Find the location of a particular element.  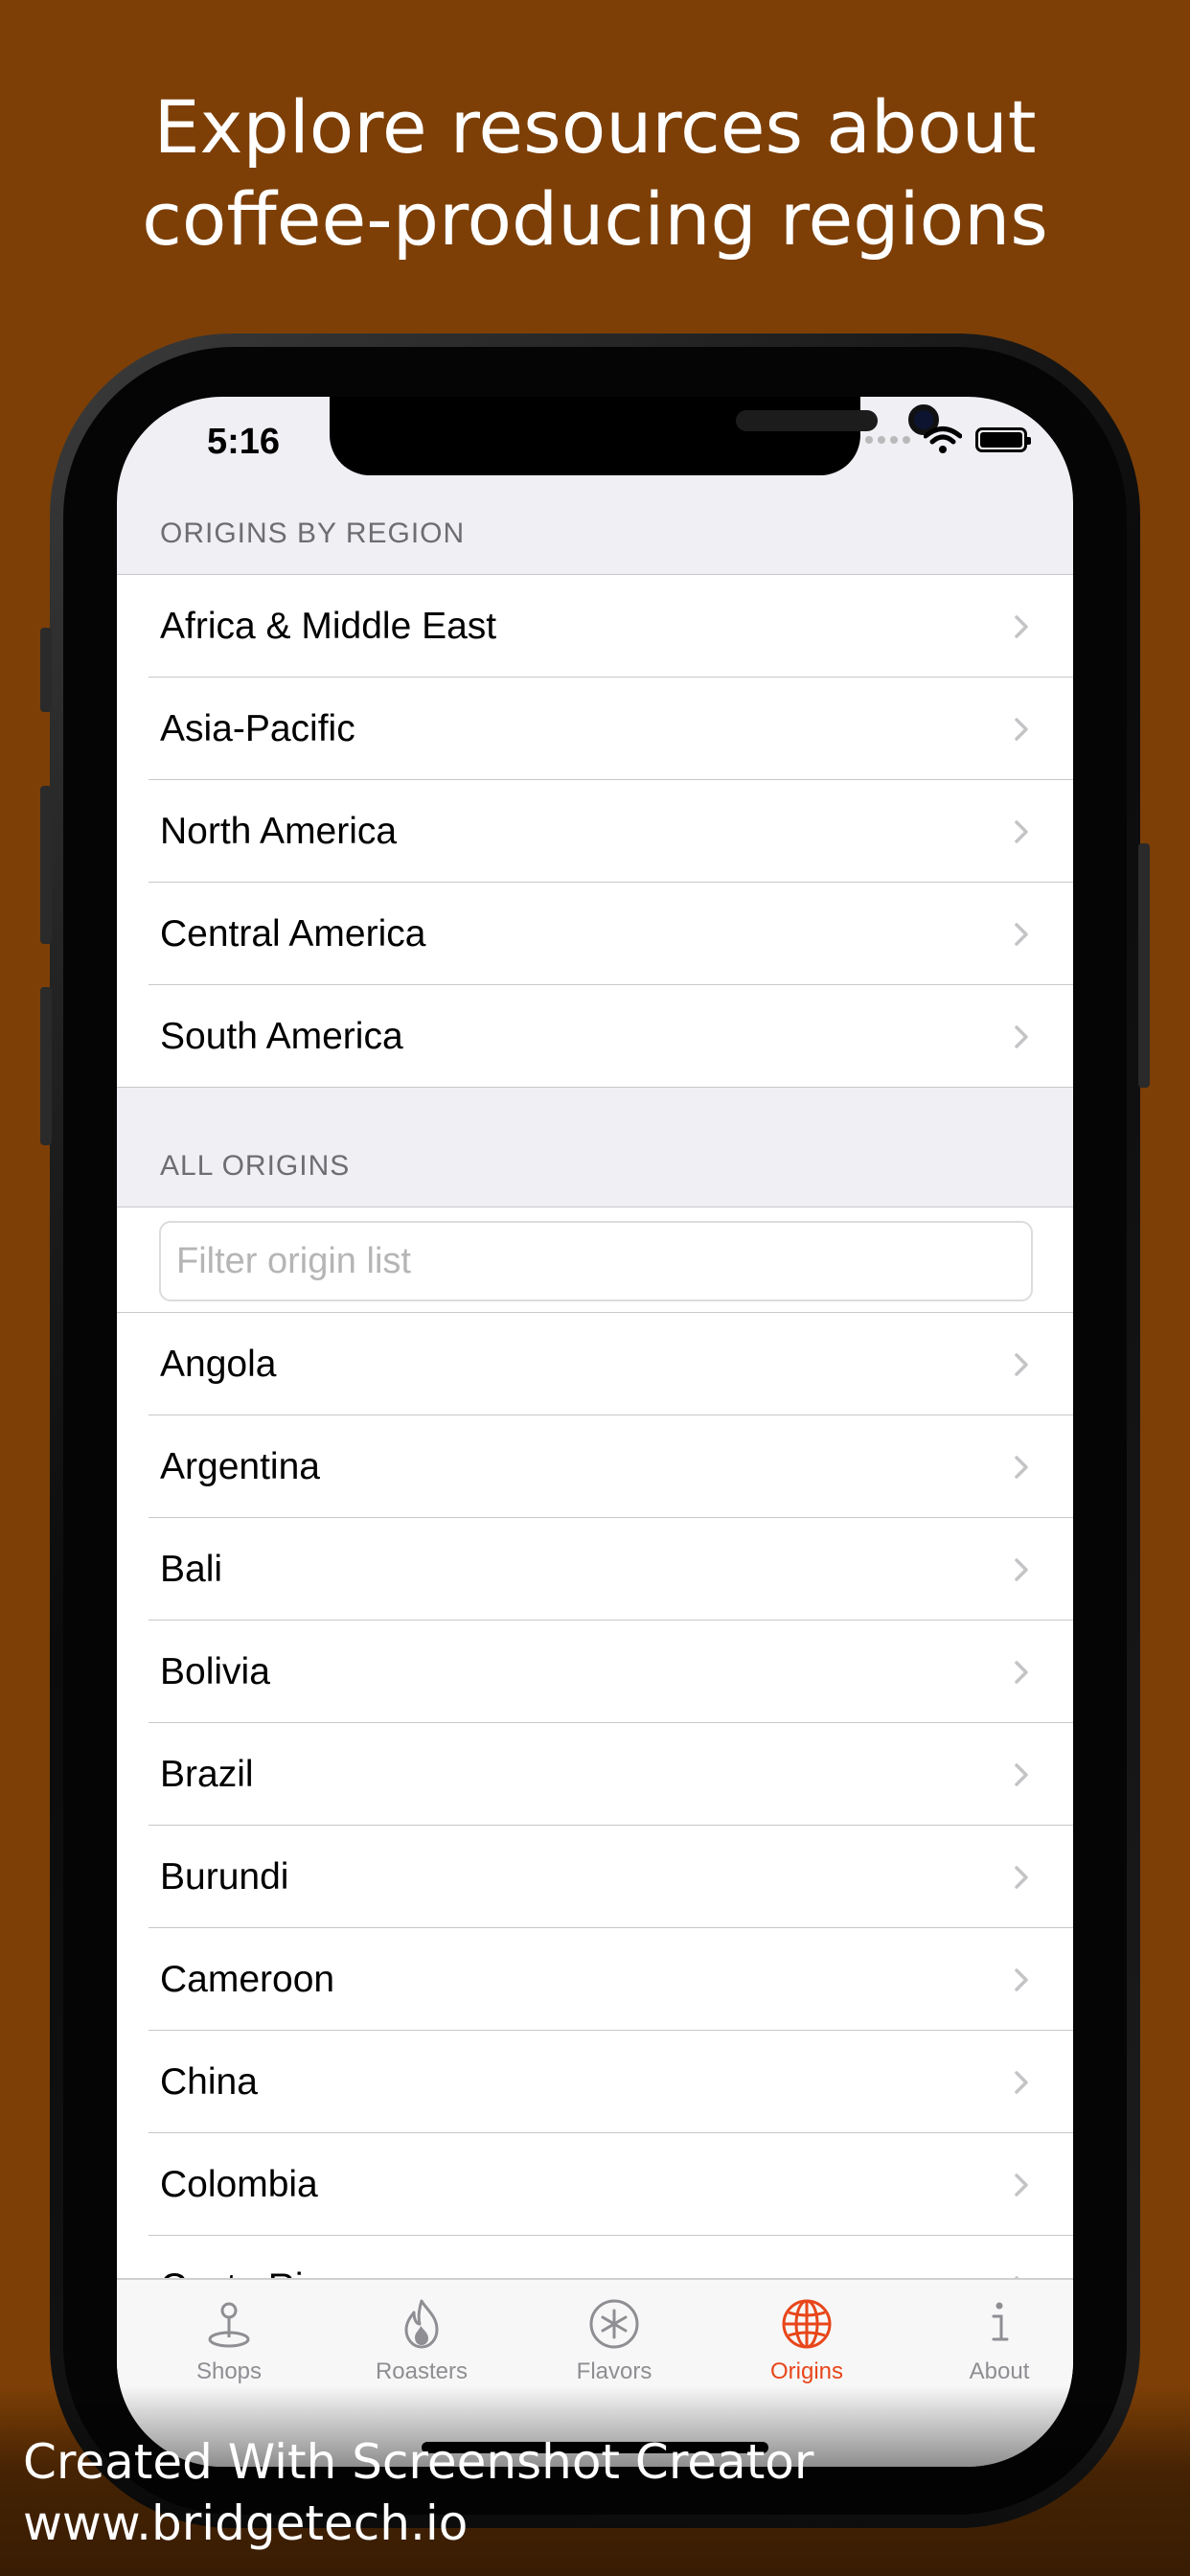

row-label: Central America is located at coordinates (293, 933).